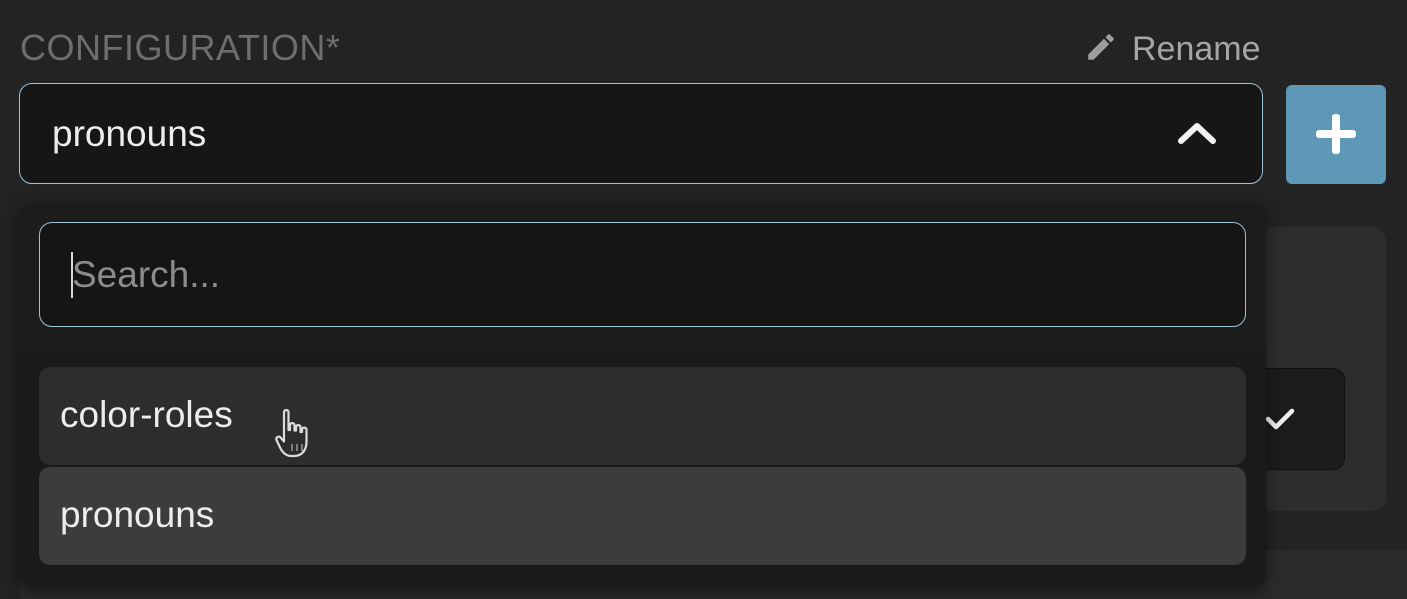 The width and height of the screenshot is (1407, 599). What do you see at coordinates (129, 133) in the screenshot?
I see `selected-configuration: pronouns` at bounding box center [129, 133].